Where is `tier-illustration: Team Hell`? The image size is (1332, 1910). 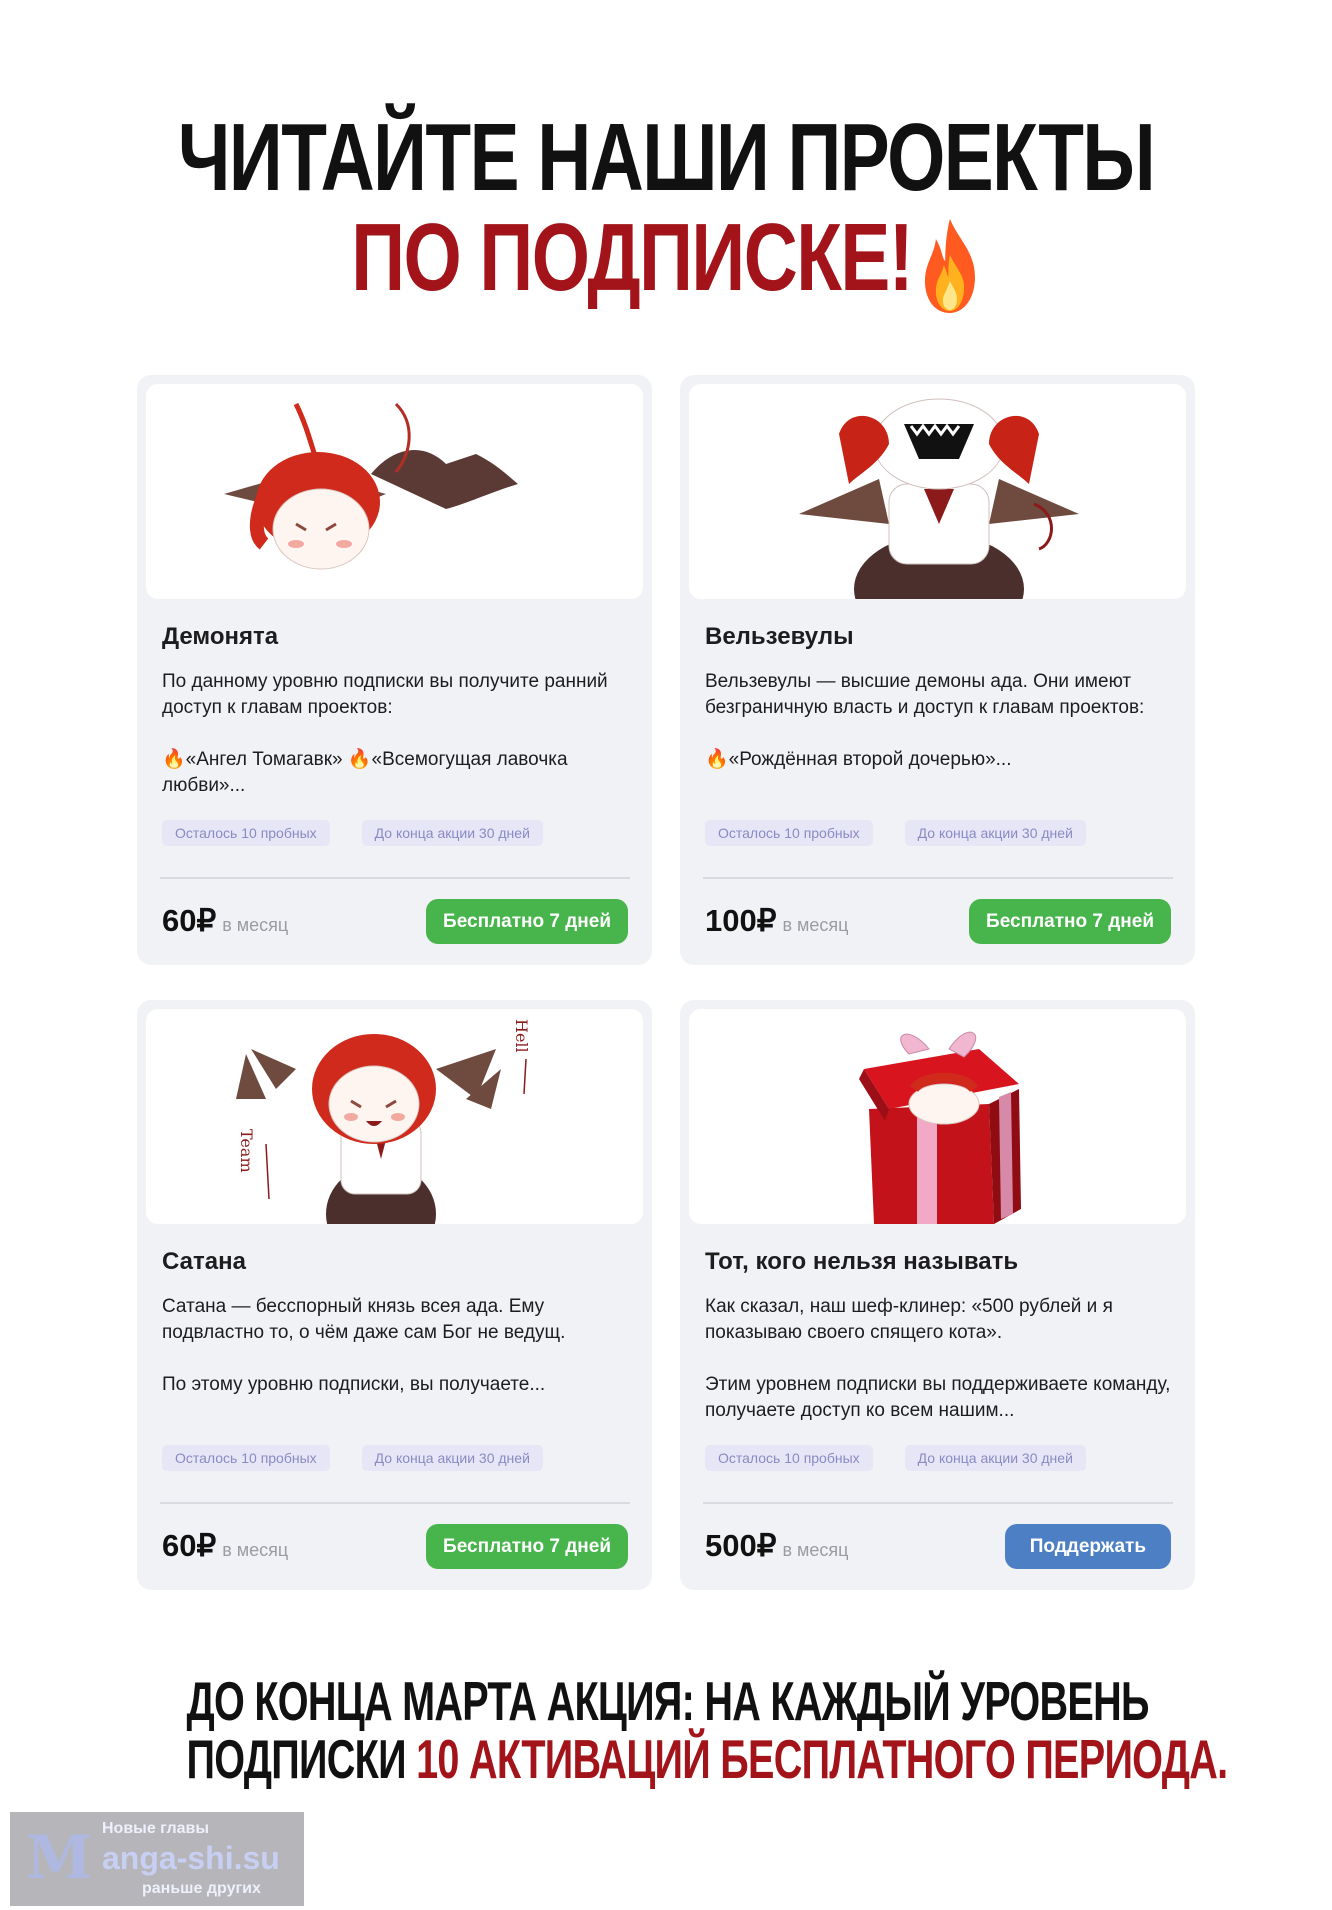 tier-illustration: Team Hell is located at coordinates (394, 1116).